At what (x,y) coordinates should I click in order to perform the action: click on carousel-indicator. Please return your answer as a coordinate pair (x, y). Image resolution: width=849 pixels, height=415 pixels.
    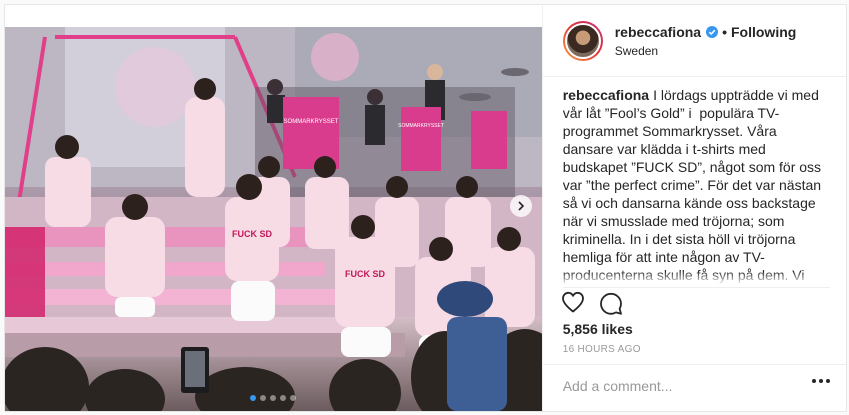
    Looking at the image, I should click on (273, 398).